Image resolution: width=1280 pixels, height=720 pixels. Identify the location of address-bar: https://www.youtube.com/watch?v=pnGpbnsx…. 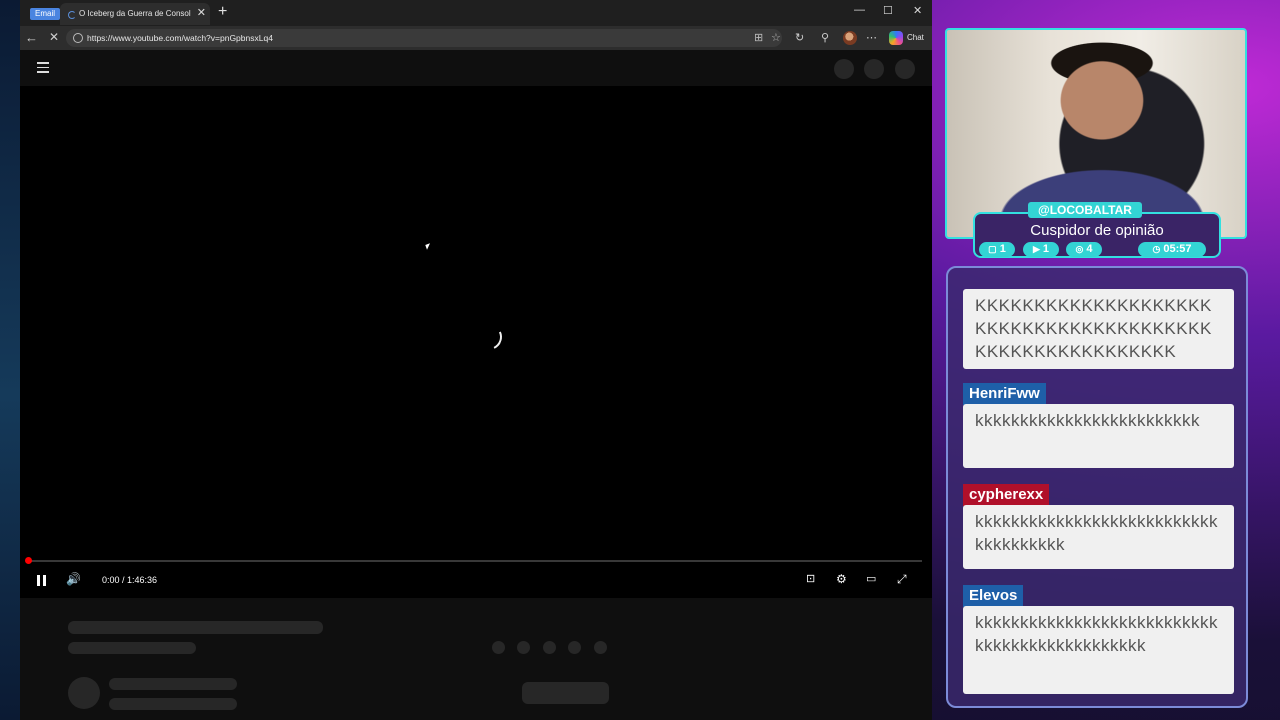
(424, 38).